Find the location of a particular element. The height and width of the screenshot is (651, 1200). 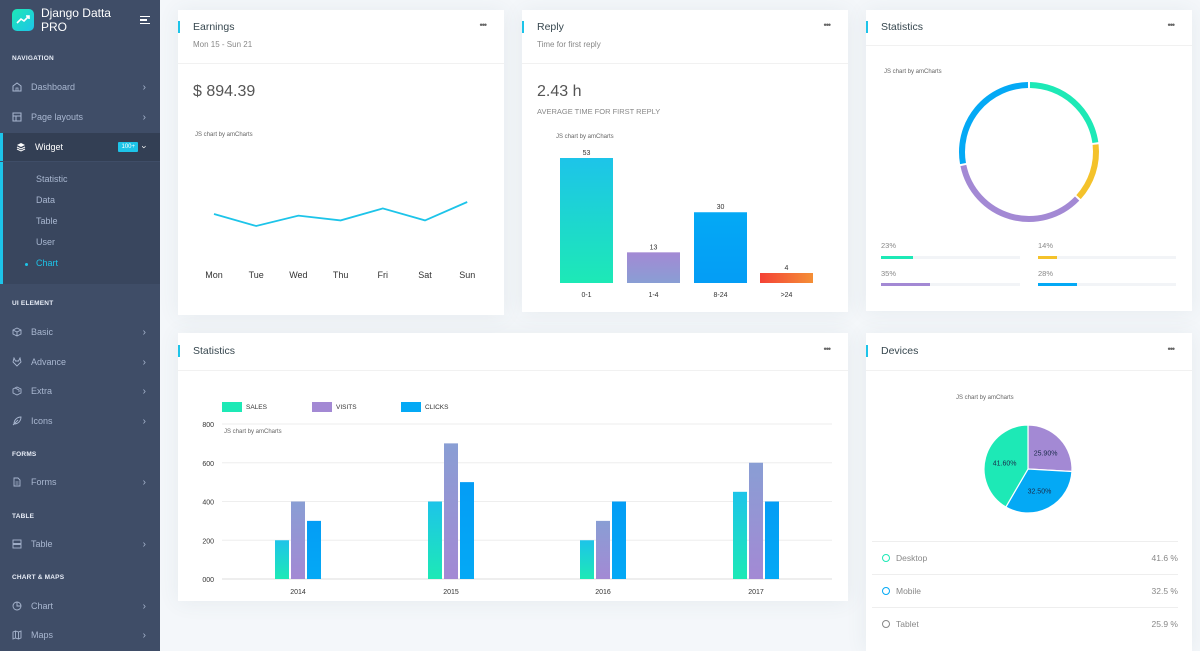

y-tick-label: 600 is located at coordinates (208, 464).